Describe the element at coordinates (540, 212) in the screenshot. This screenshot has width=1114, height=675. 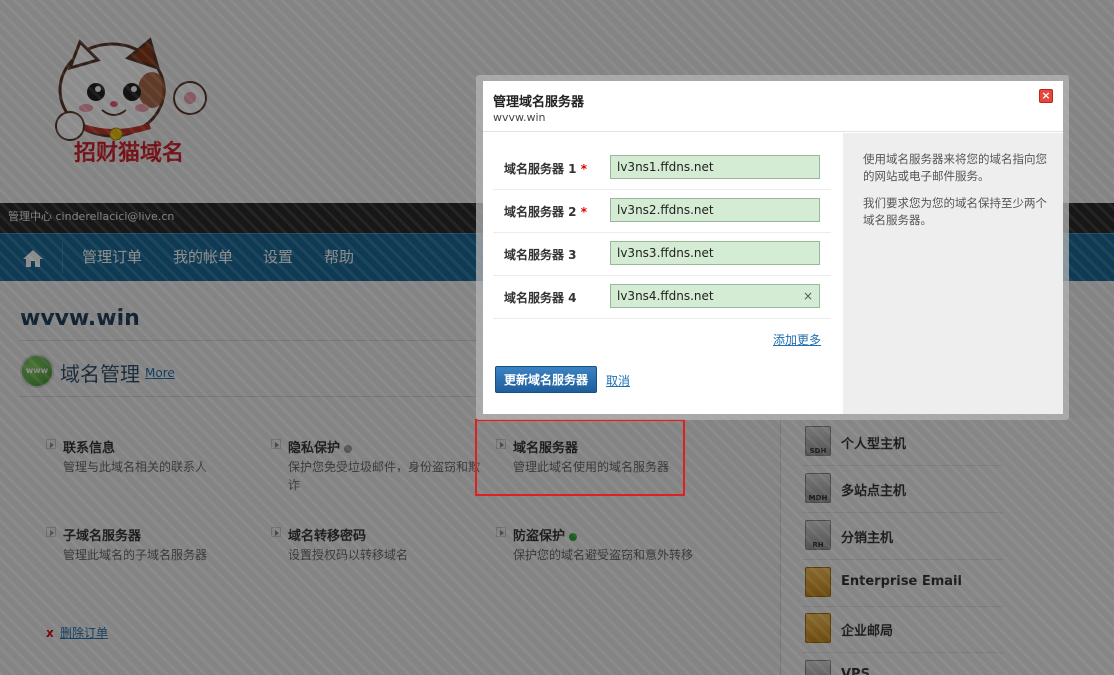
I see `nameserver-label-text: 域名服务器 2` at that location.